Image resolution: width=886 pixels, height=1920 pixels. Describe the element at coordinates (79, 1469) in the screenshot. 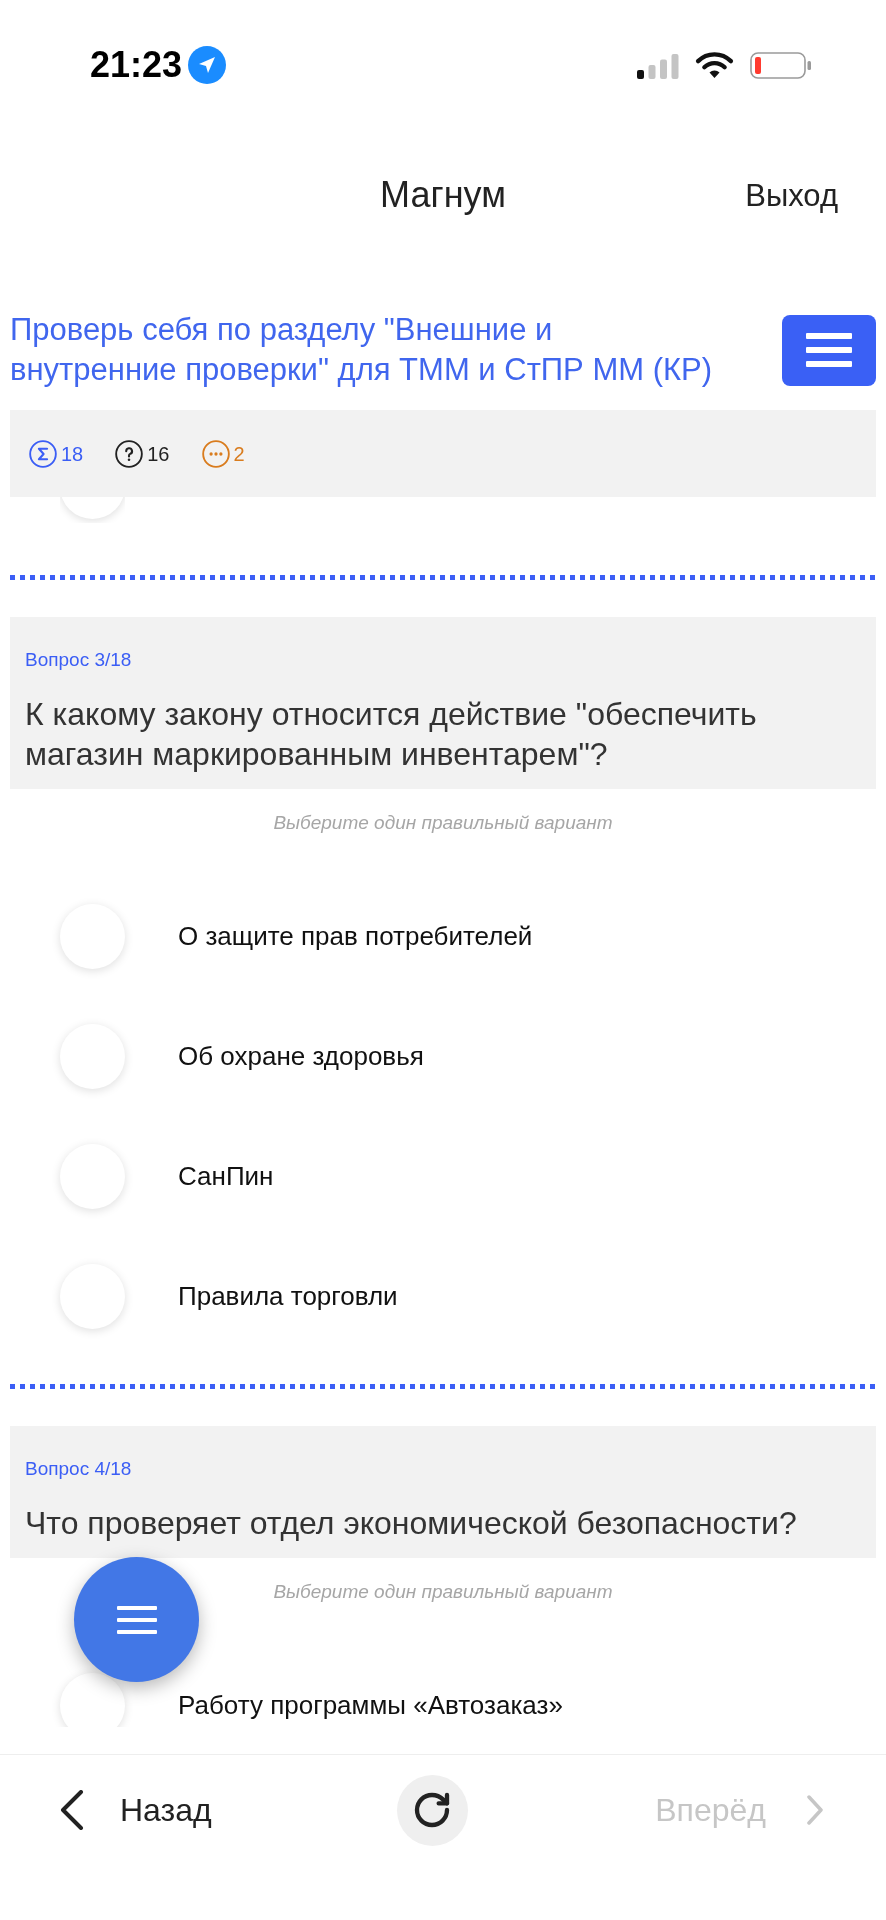

I see `question-number: Вопрос 4/18` at that location.